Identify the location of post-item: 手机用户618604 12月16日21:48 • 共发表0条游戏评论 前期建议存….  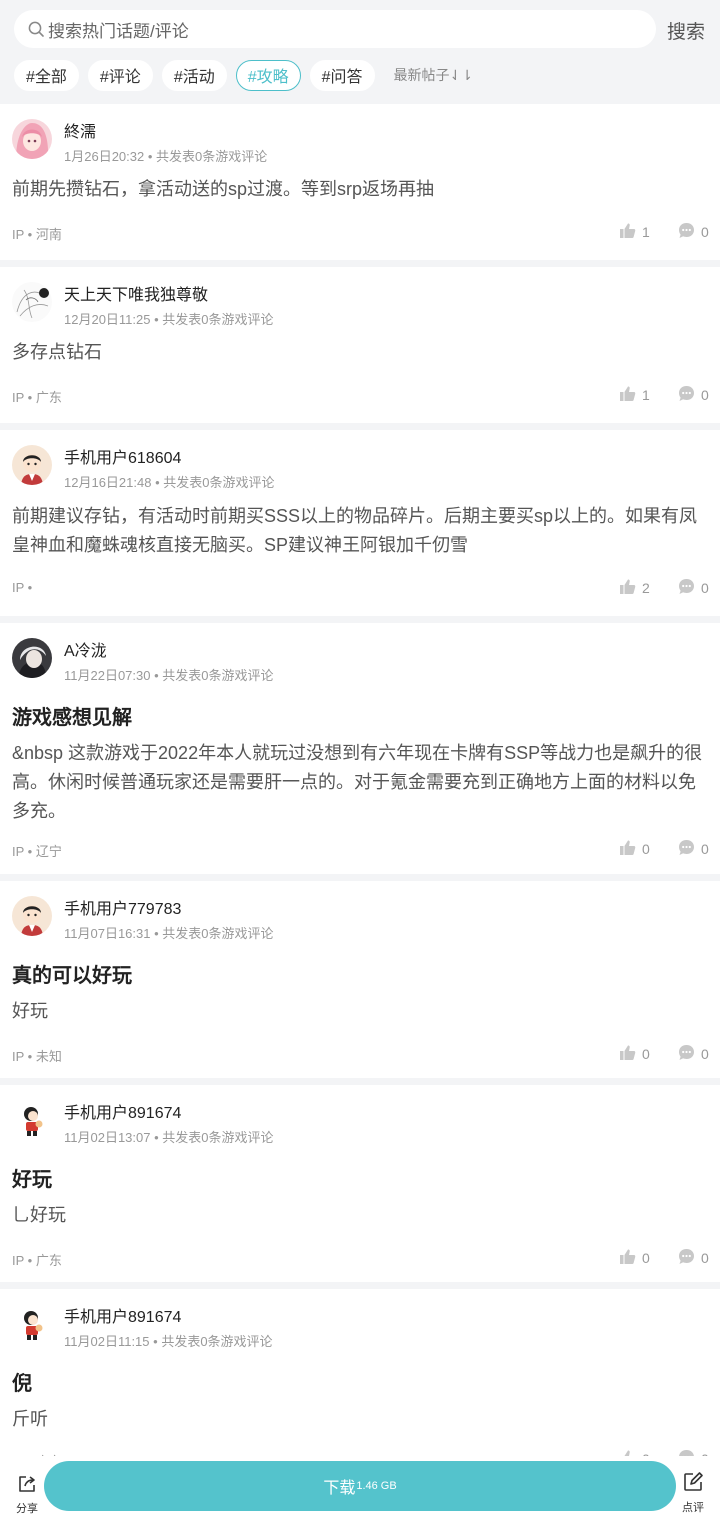
(360, 523).